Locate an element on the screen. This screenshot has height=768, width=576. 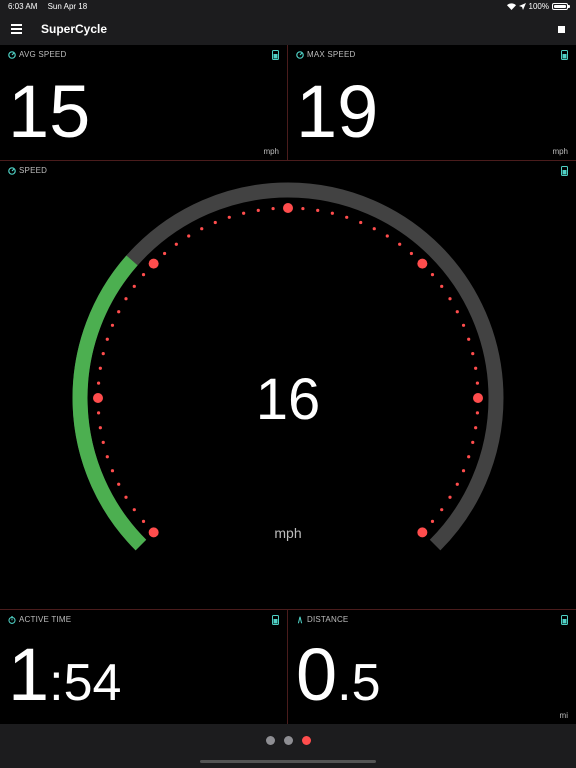
nav-bar: SuperCycle is located at coordinates (288, 29).